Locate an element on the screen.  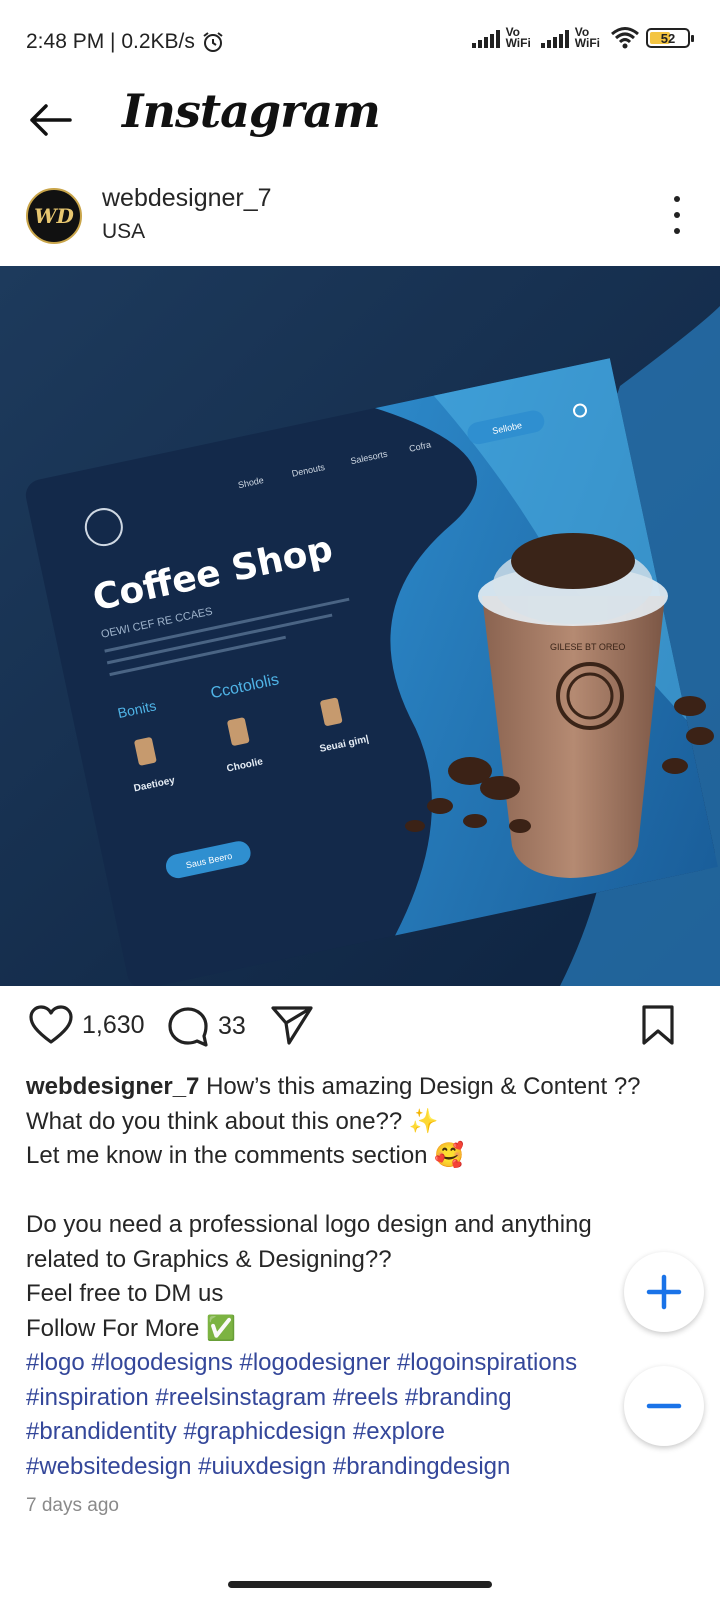
post-timestamp: 7 days ago is located at coordinates (72, 1505).